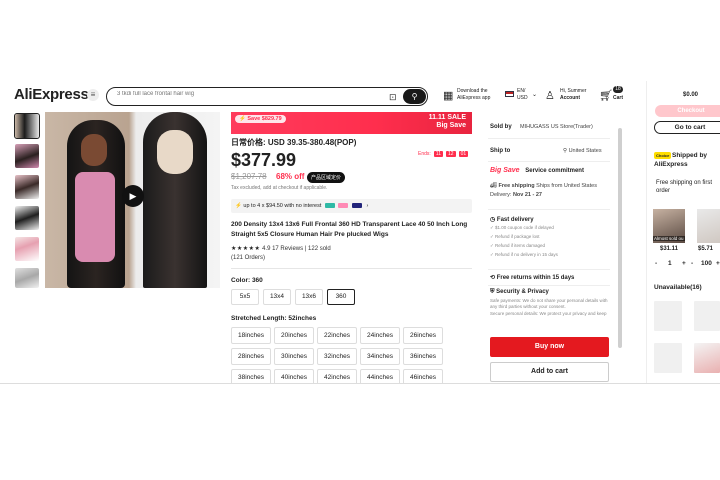 The height and width of the screenshot is (480, 720). I want to click on rating-row: ★★★★★ 4.9 17 Reviews | 122 sold, so click(281, 248).